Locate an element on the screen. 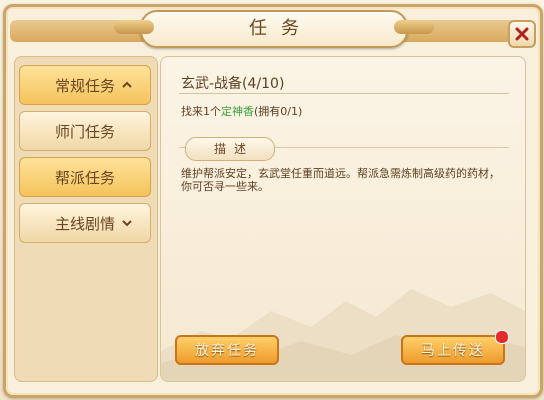 The image size is (544, 400). notification-dot is located at coordinates (502, 337).